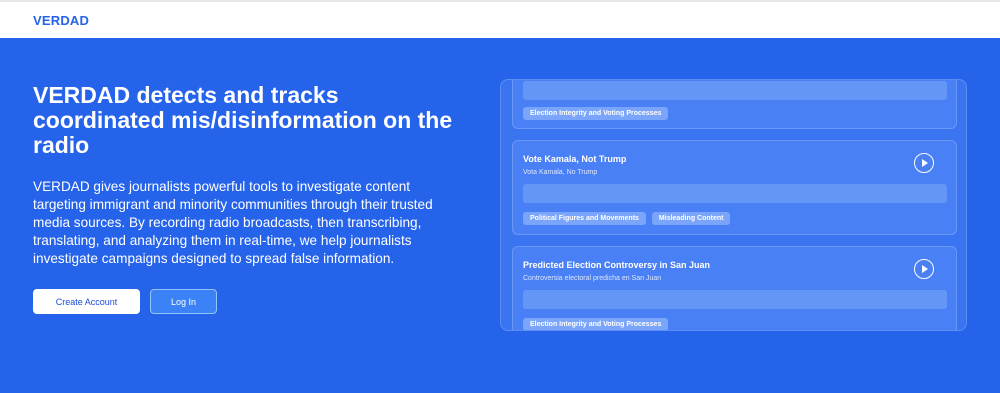 This screenshot has height=393, width=1000. What do you see at coordinates (61, 20) in the screenshot?
I see `brand-logo: VERDAD` at bounding box center [61, 20].